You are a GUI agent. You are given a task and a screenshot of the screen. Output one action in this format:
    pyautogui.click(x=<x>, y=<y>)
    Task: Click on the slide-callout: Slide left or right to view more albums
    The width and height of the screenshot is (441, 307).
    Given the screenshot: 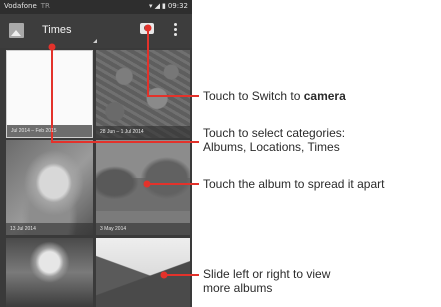 What is the action you would take?
    pyautogui.click(x=266, y=281)
    